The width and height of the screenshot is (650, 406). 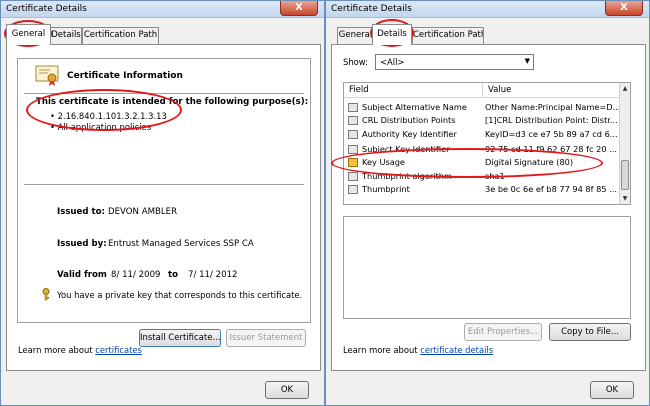 What do you see at coordinates (624, 143) in the screenshot?
I see `vertical-scrollbar: ▲ ▼` at bounding box center [624, 143].